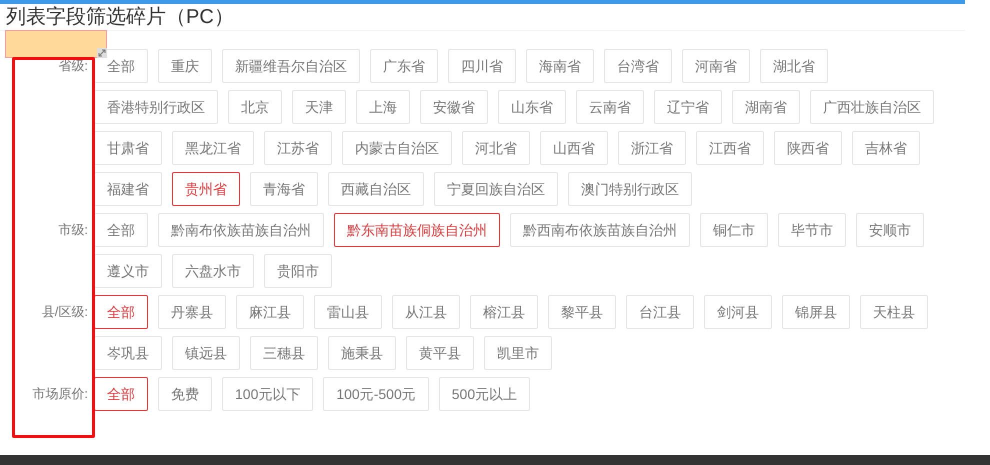  I want to click on resize-icon, so click(102, 53).